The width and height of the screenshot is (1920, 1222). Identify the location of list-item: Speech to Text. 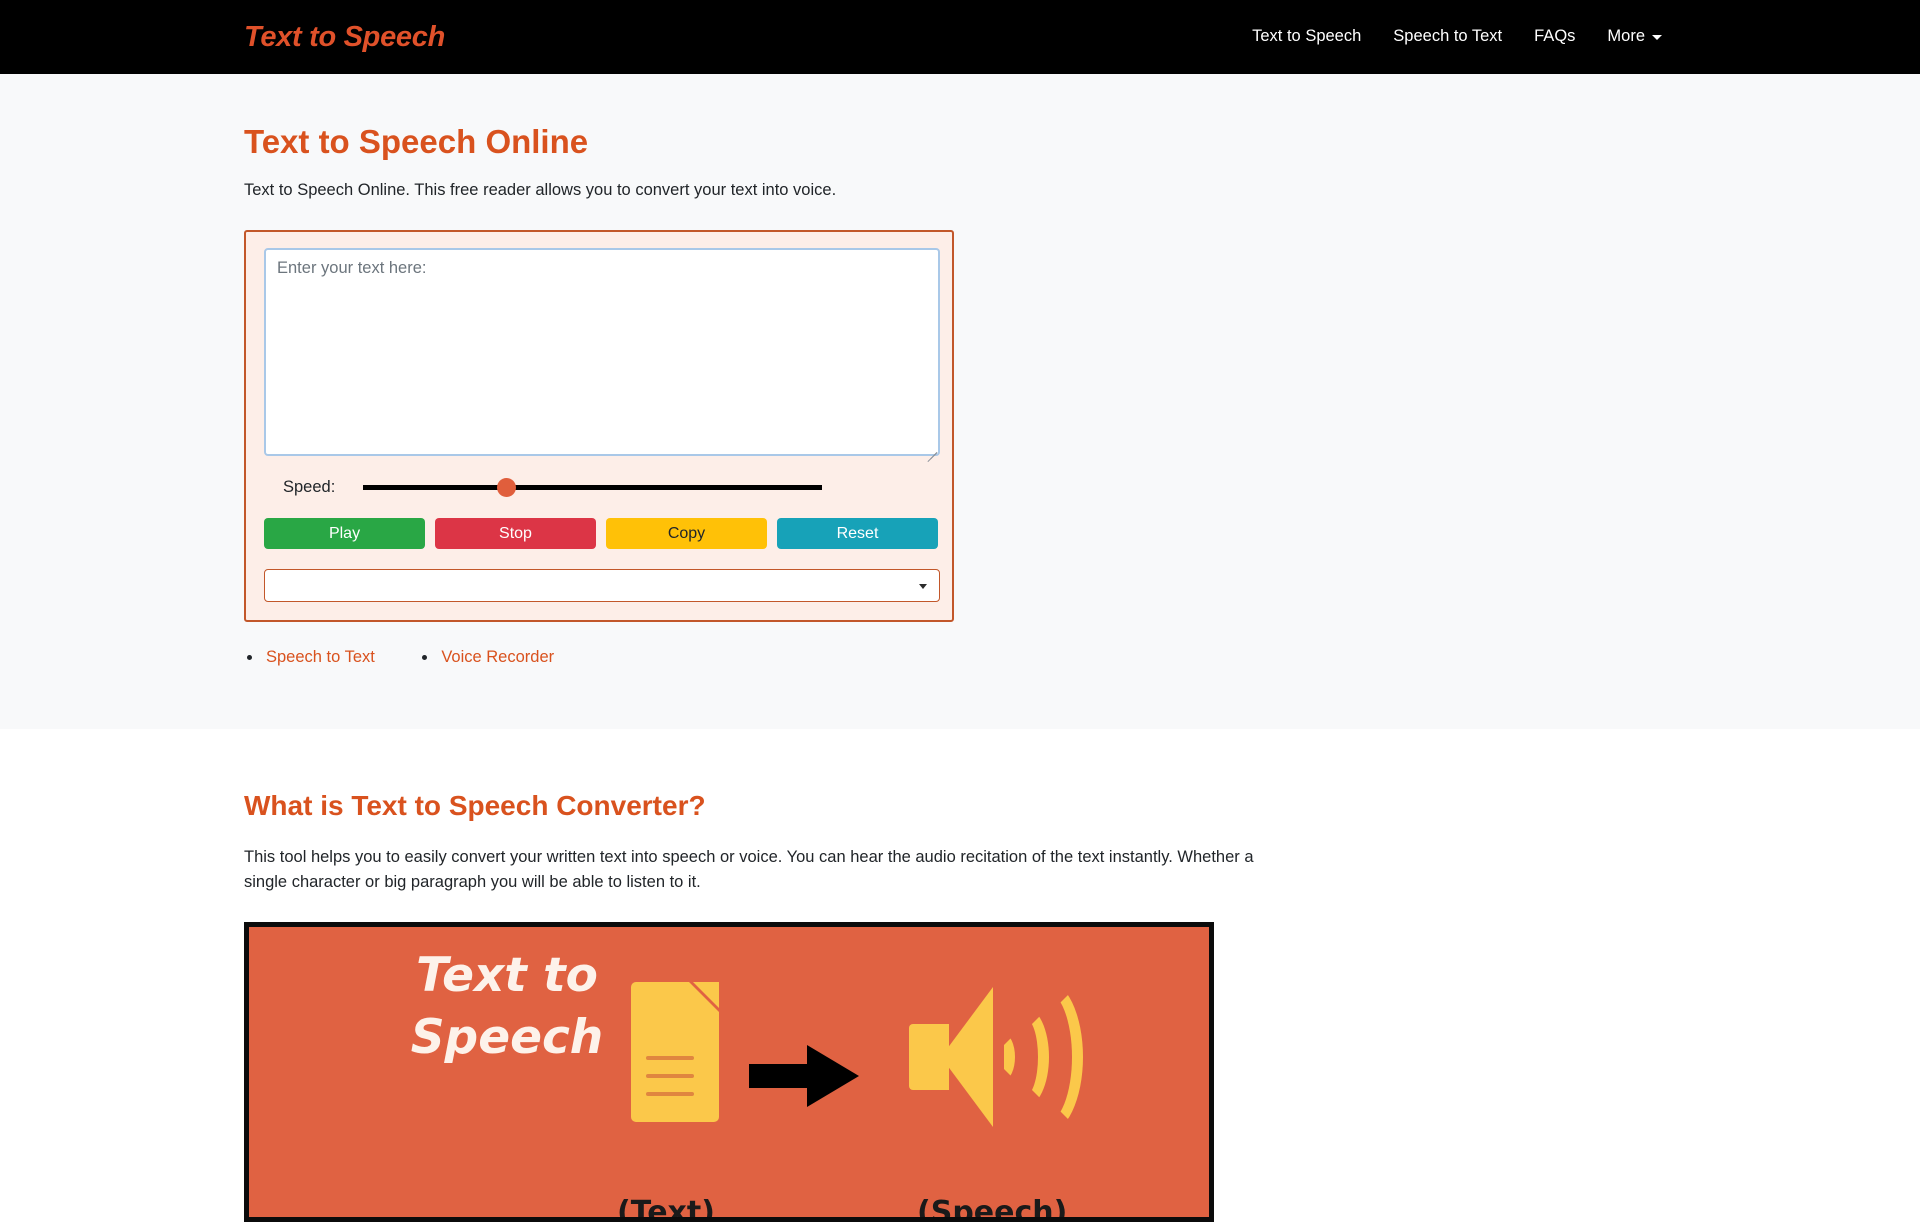
(309, 657).